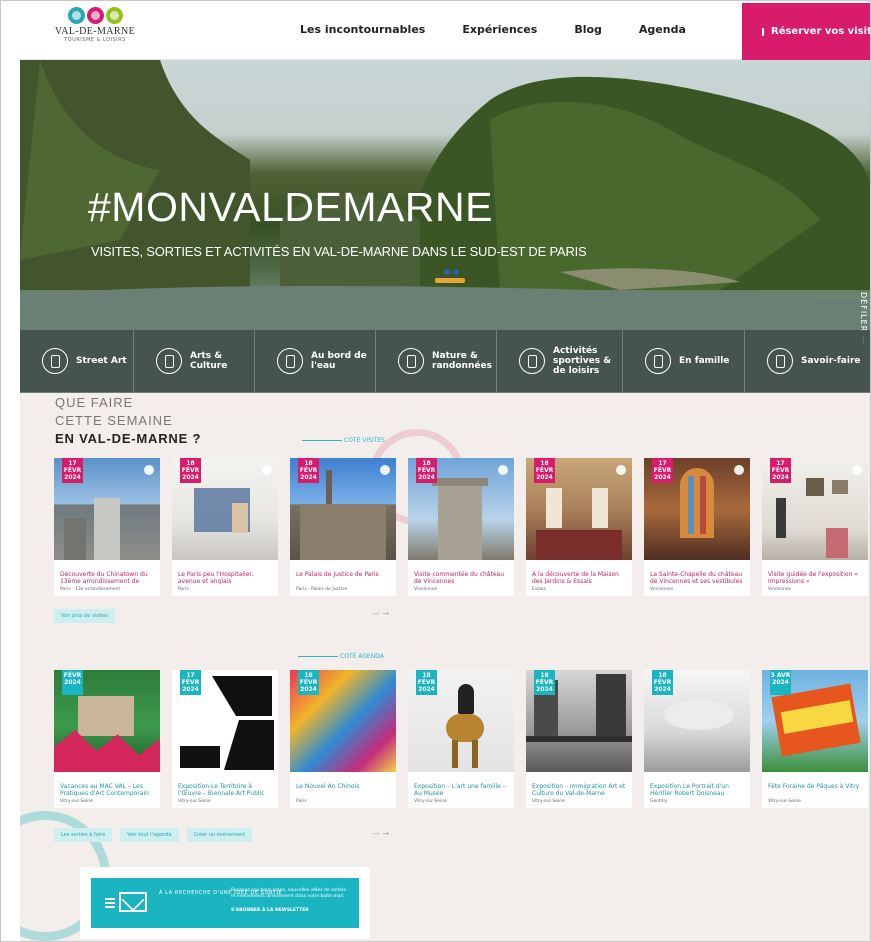 The image size is (871, 942). I want to click on category-au-bord-de-leau: Au bord de l'eau, so click(315, 361).